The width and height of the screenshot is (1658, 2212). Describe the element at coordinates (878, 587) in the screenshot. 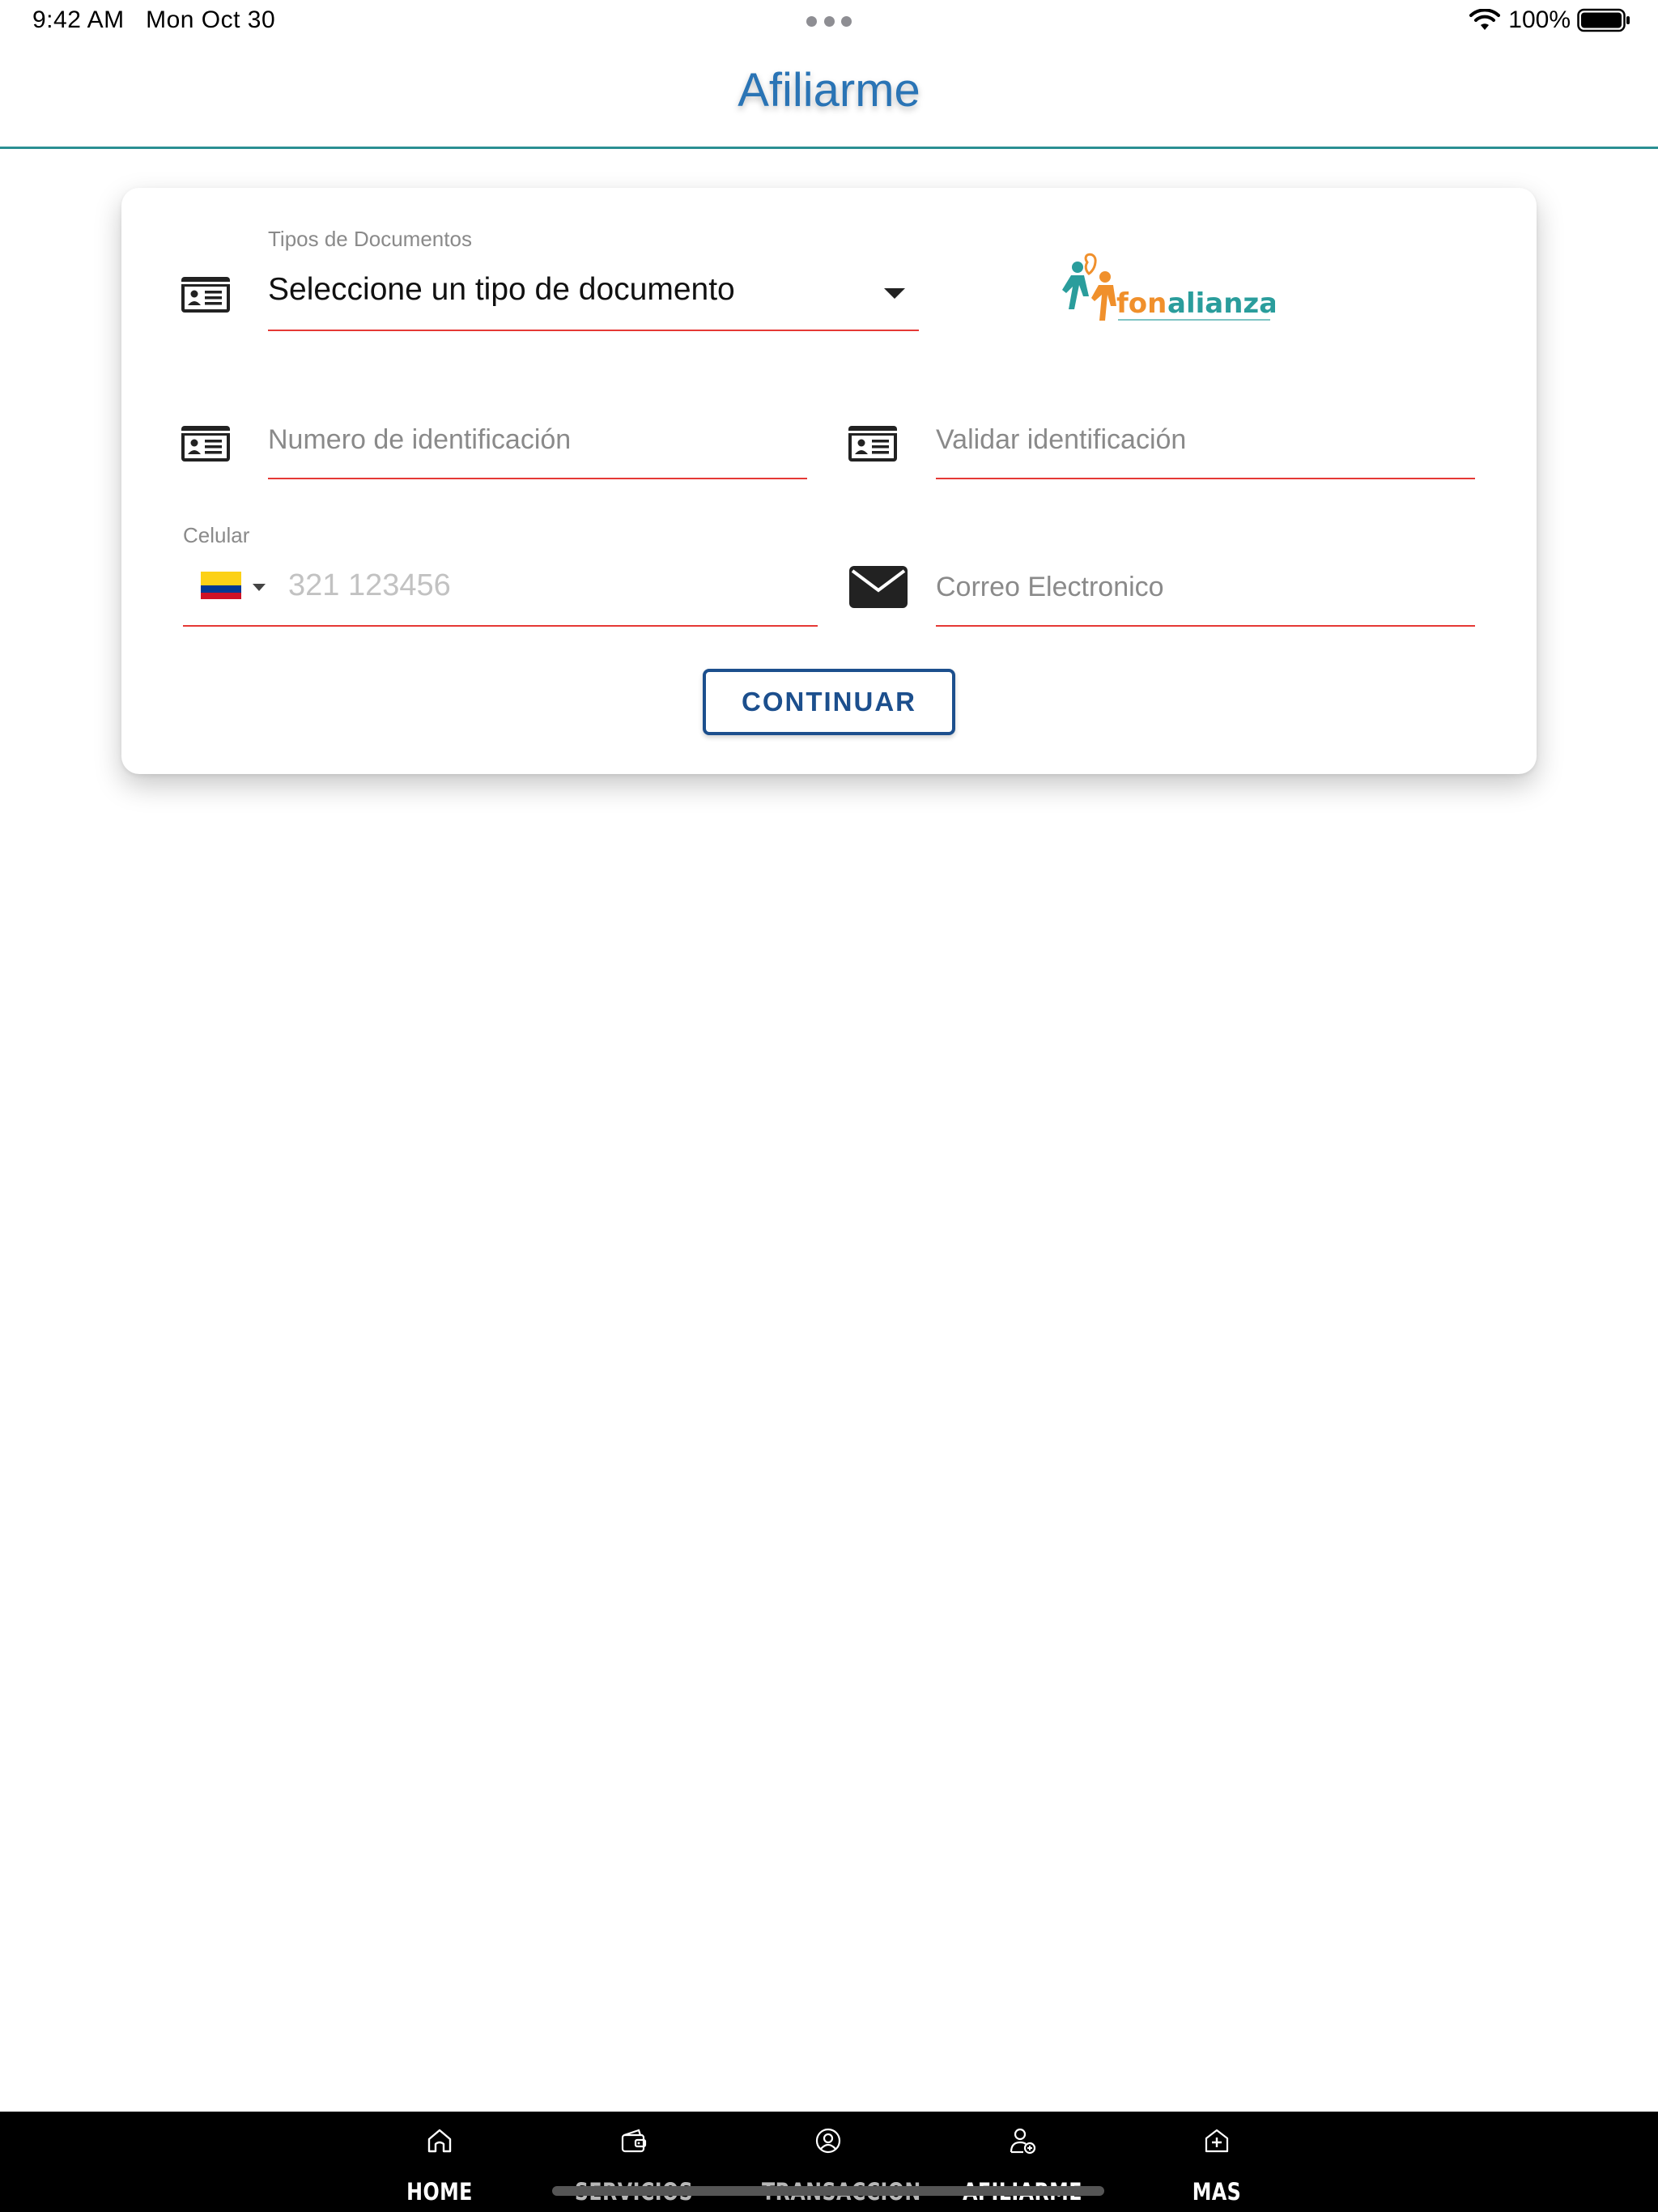

I see `envelope-icon` at that location.